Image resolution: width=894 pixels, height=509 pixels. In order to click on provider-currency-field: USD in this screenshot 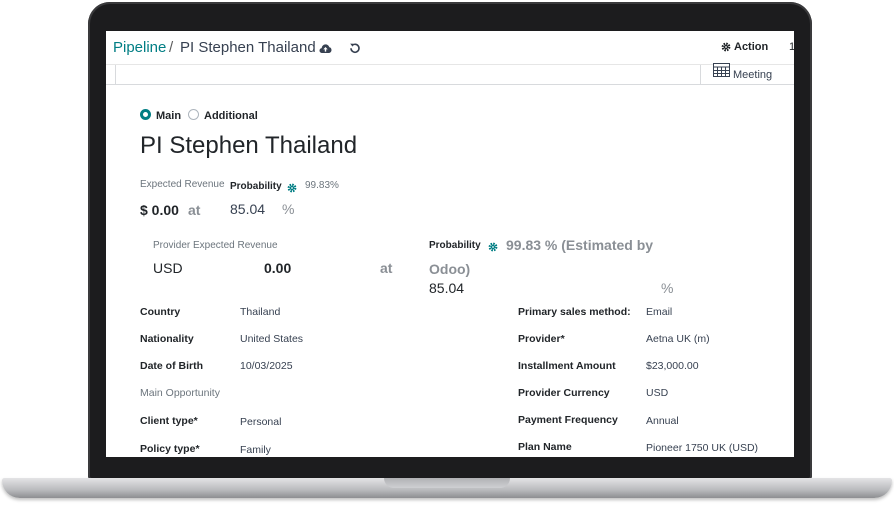, I will do `click(657, 393)`.